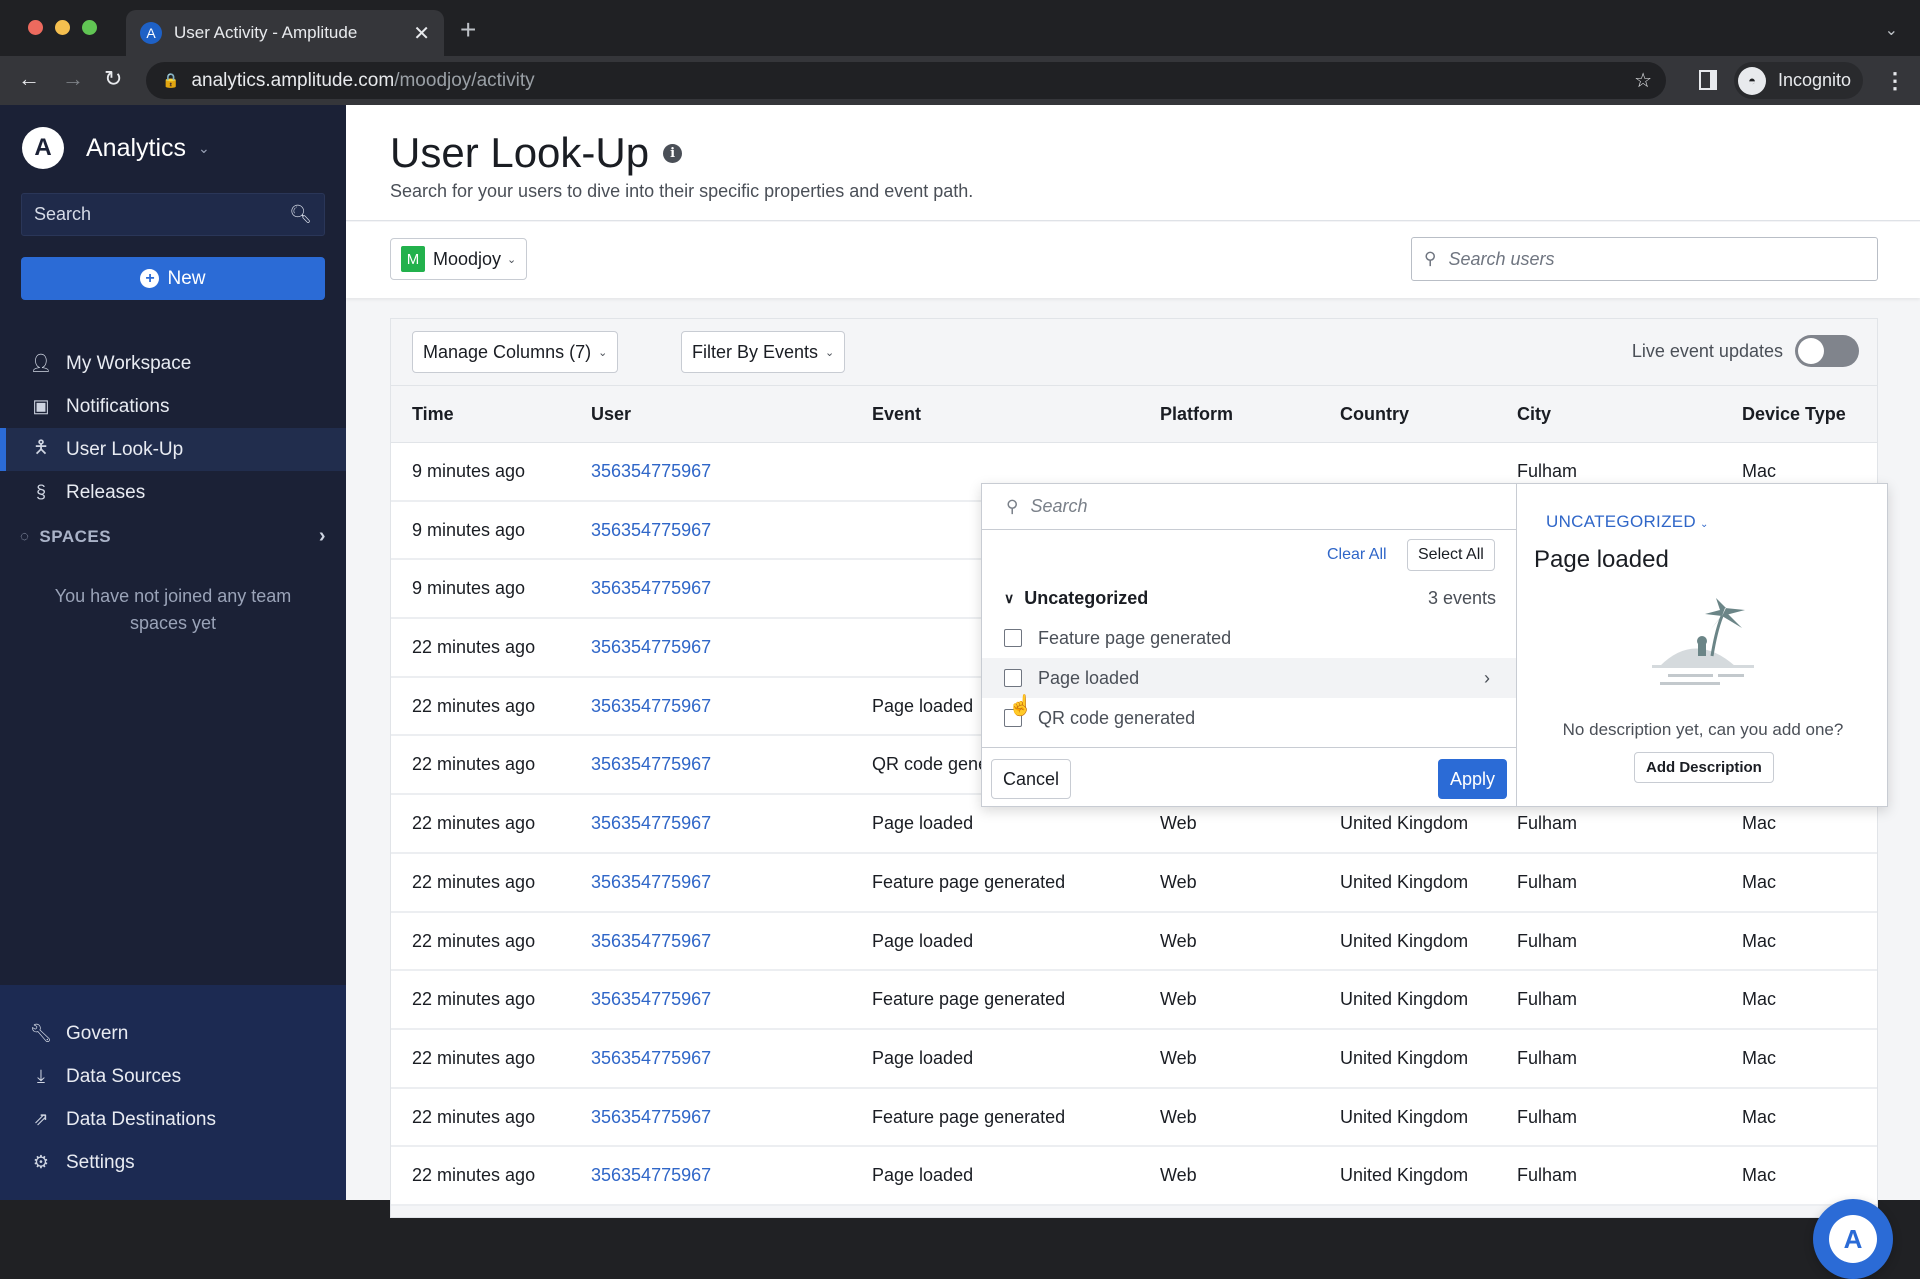 The height and width of the screenshot is (1279, 1920). Describe the element at coordinates (43, 148) in the screenshot. I see `amplitude-logo-icon: A` at that location.